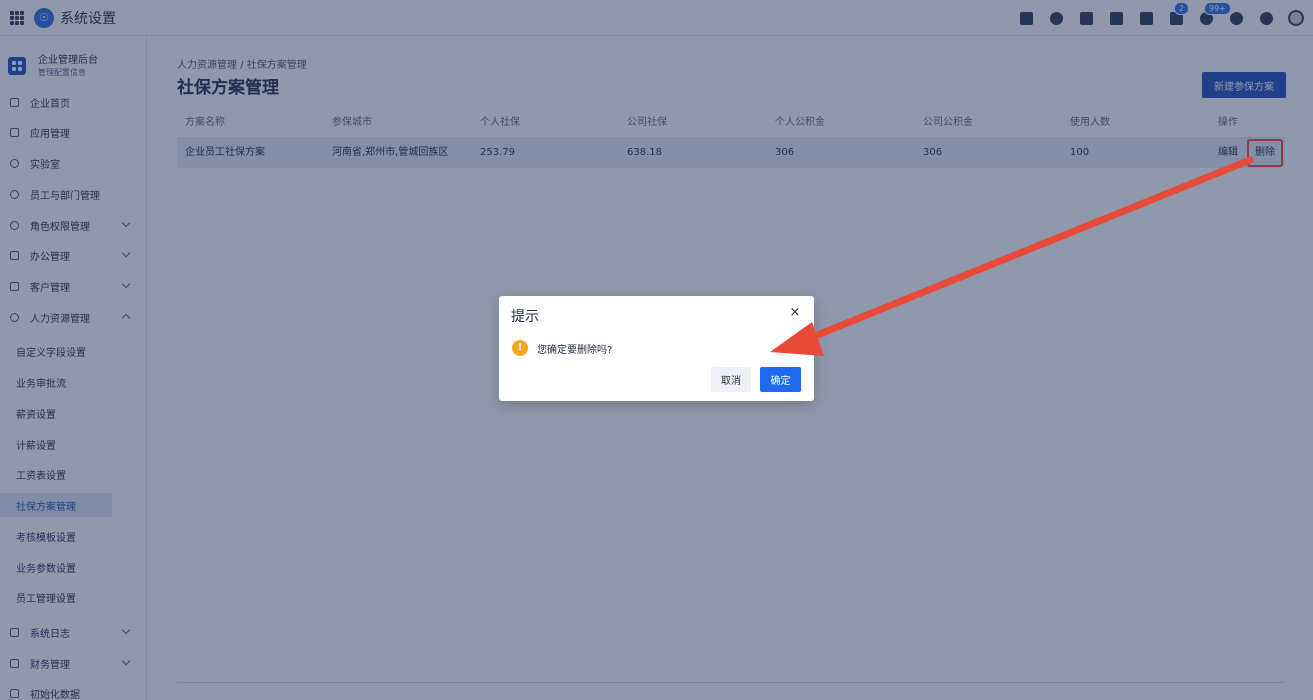 The image size is (1313, 700). Describe the element at coordinates (525, 317) in the screenshot. I see `dialog-title: 提示` at that location.